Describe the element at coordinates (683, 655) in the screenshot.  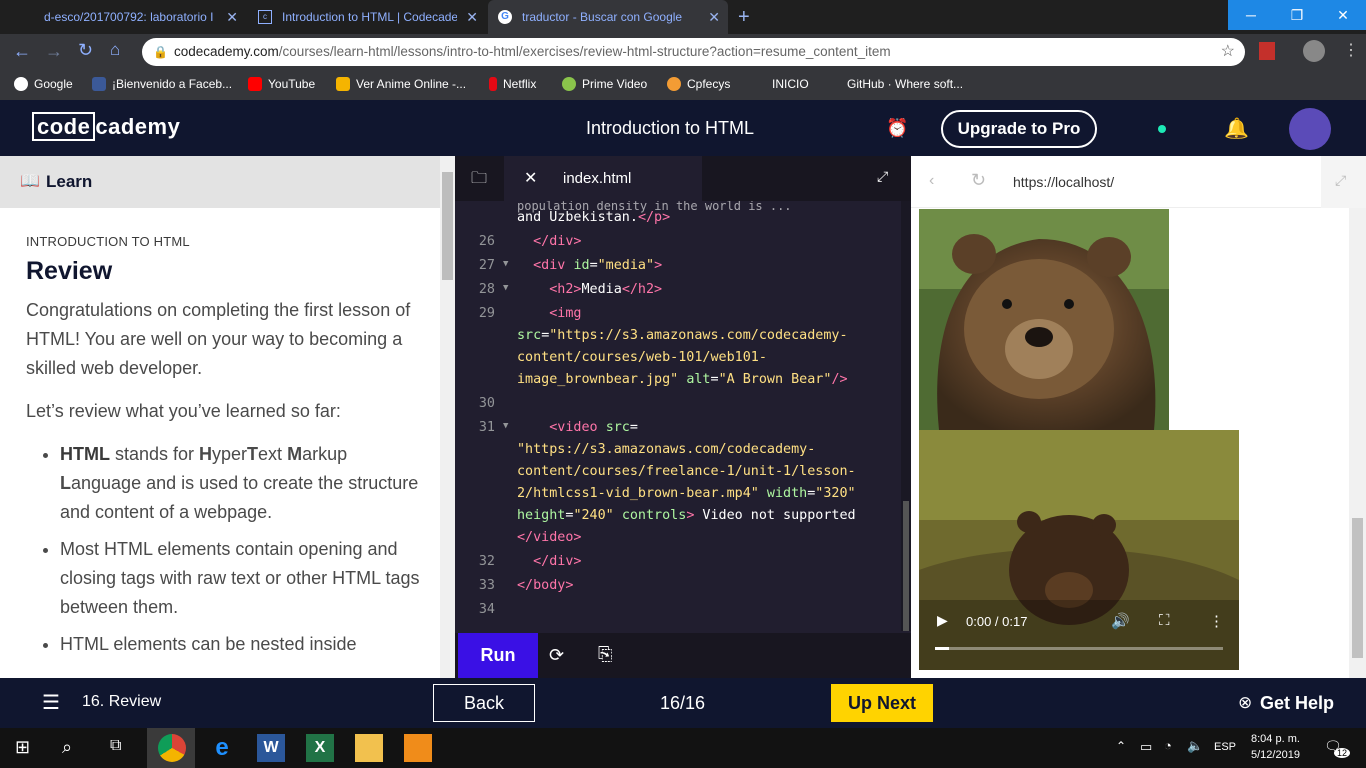
I see `editor-toolbar: Run ⟳ ⎘` at that location.